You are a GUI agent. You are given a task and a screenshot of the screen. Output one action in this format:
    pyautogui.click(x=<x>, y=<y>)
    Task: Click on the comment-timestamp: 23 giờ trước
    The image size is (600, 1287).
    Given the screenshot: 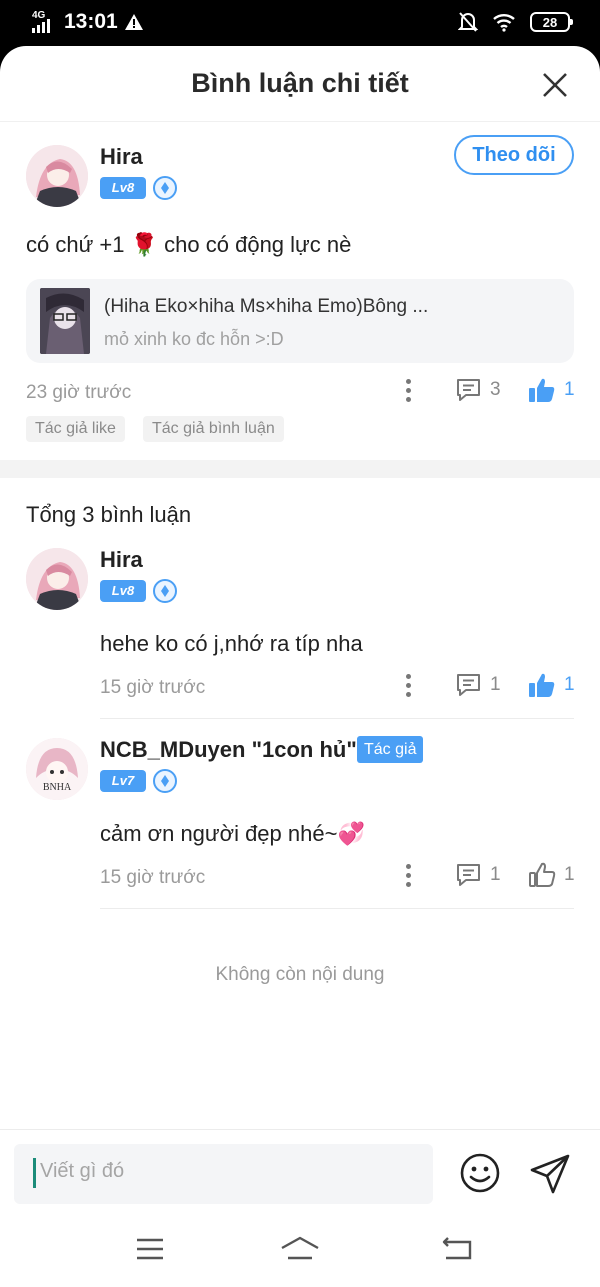 What is the action you would take?
    pyautogui.click(x=79, y=392)
    